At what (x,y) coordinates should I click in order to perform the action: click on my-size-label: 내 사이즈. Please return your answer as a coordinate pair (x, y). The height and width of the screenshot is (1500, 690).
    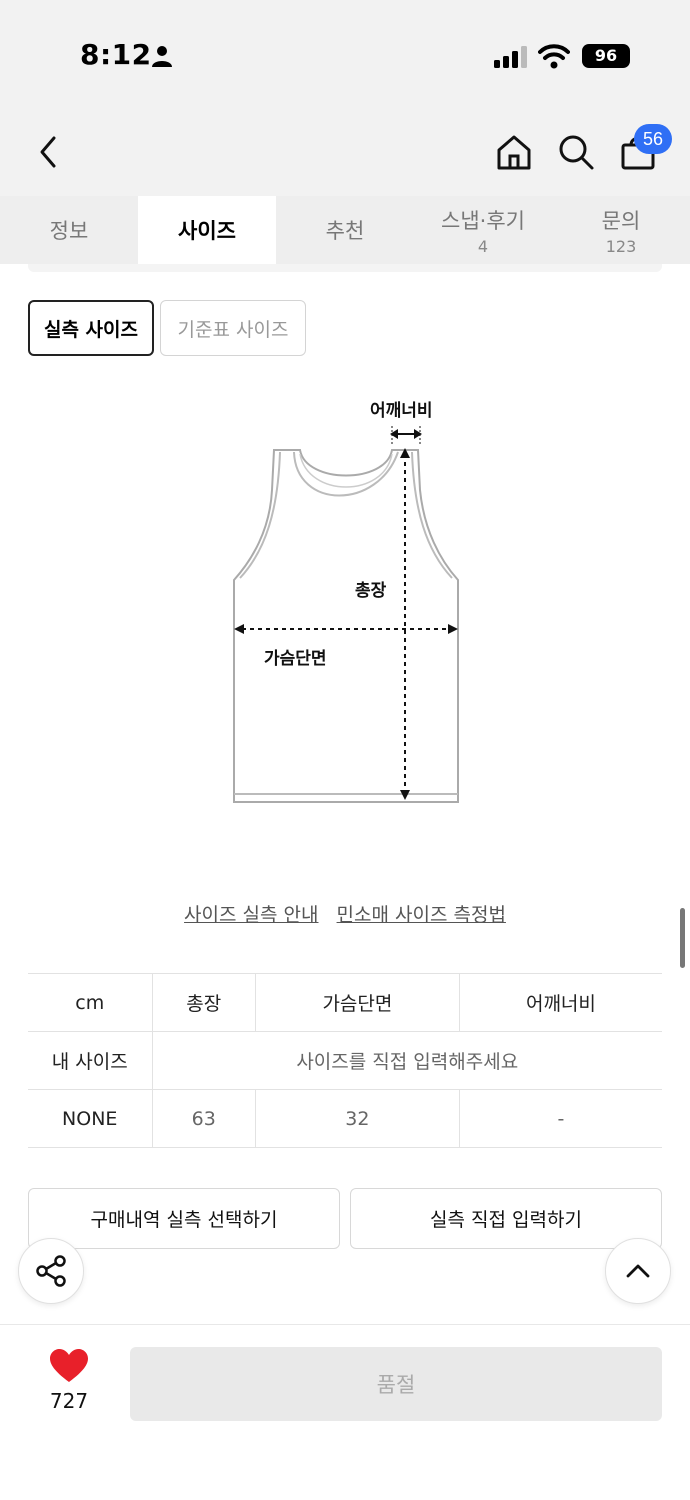
    Looking at the image, I should click on (90, 1060).